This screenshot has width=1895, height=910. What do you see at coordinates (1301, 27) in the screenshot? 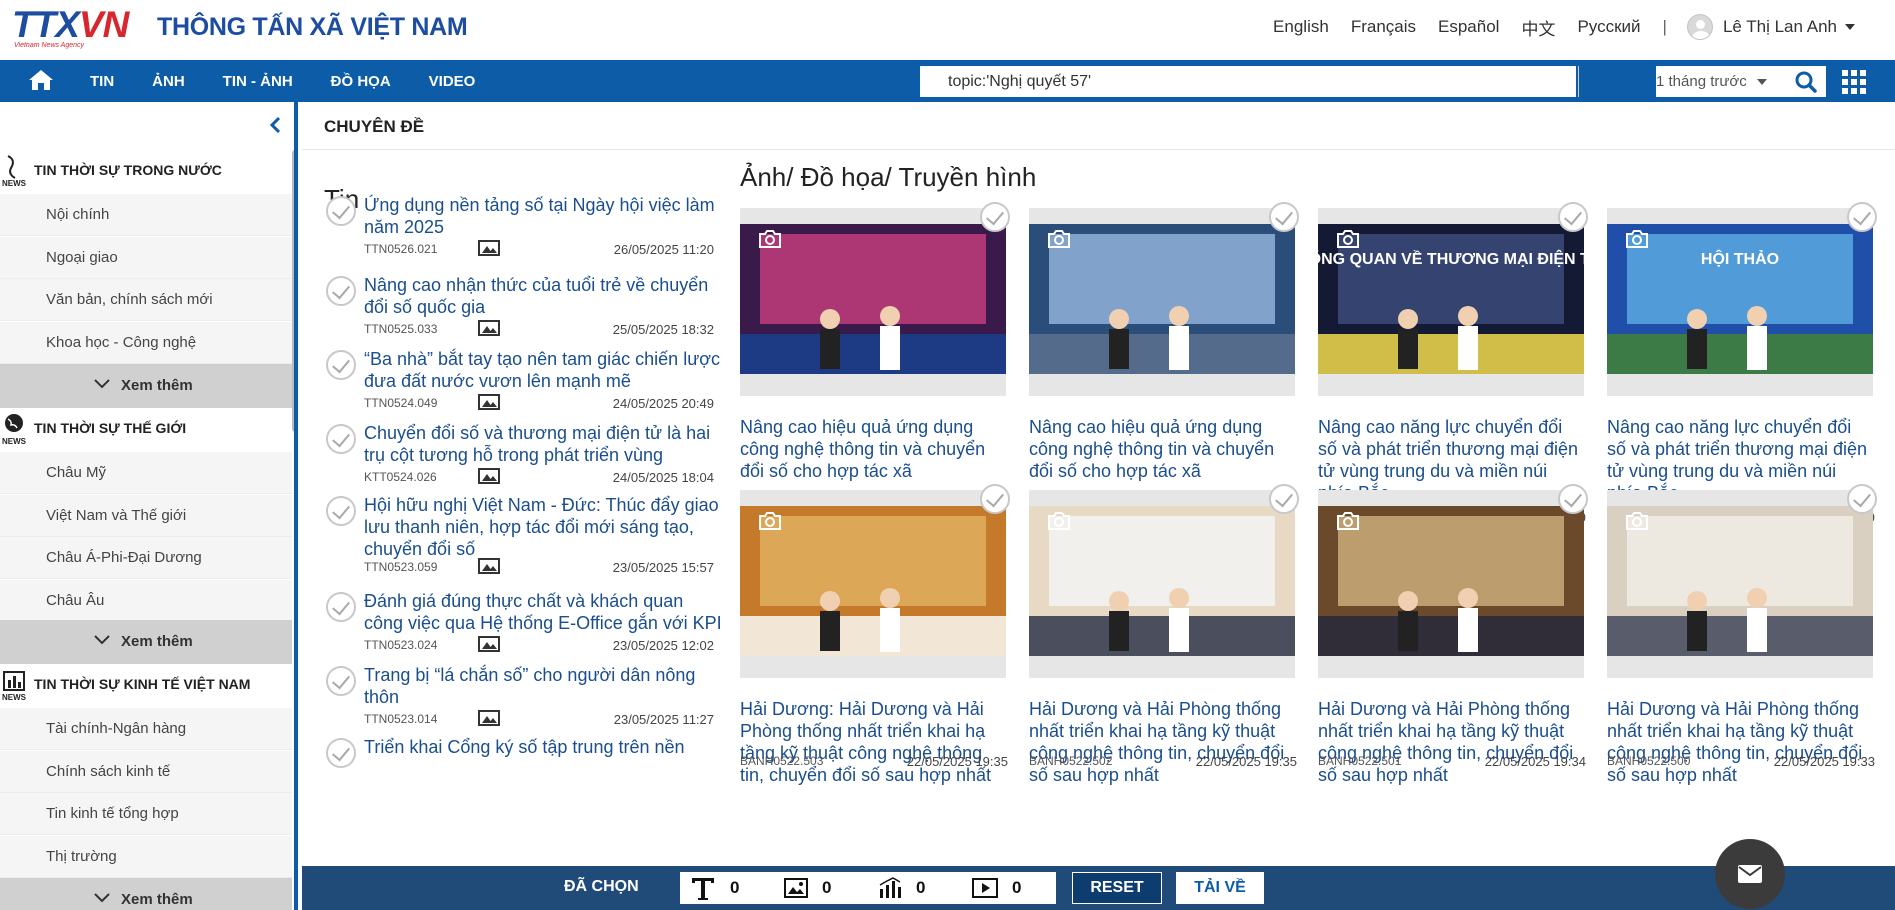
I see `lang-english: English` at bounding box center [1301, 27].